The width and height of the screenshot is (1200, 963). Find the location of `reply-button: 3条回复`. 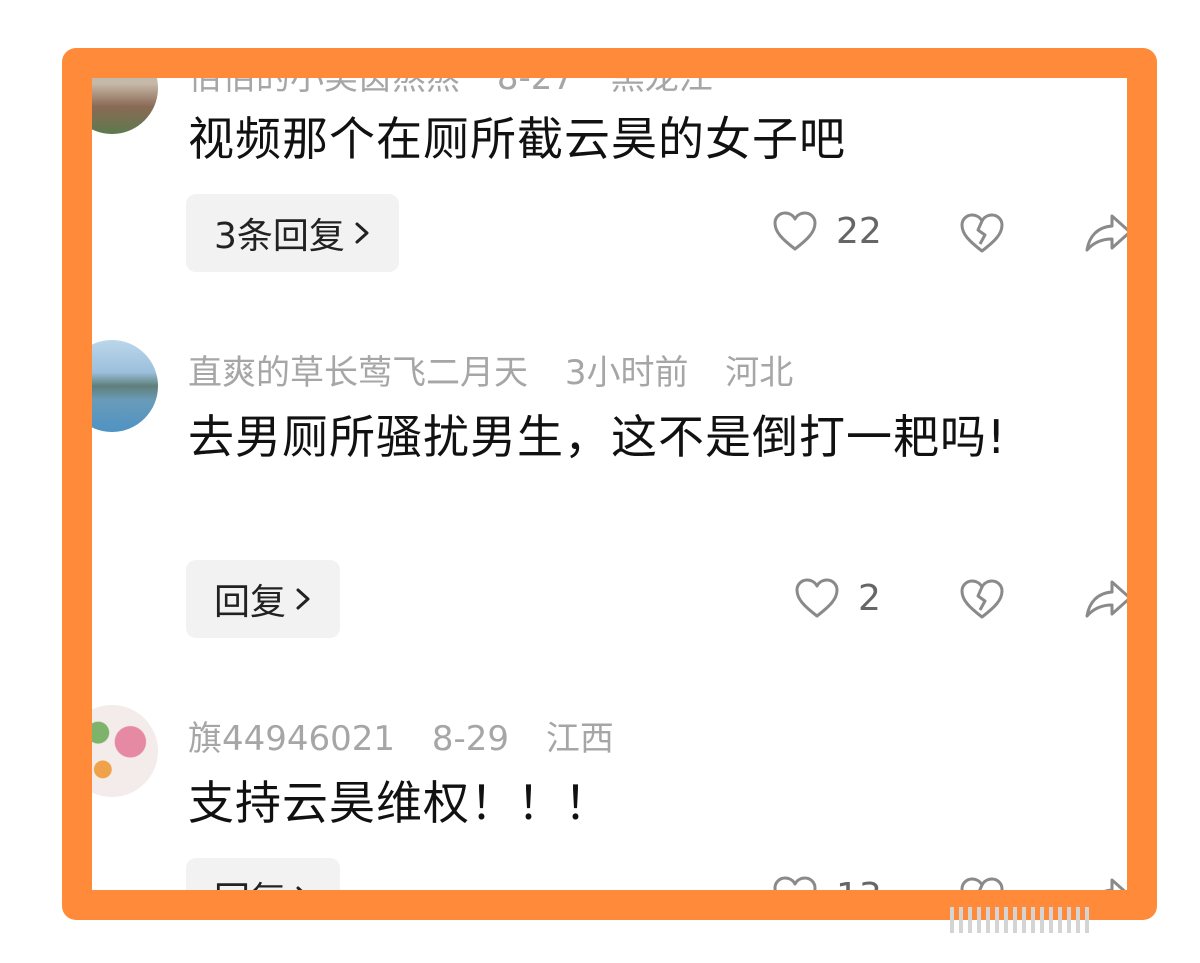

reply-button: 3条回复 is located at coordinates (292, 233).